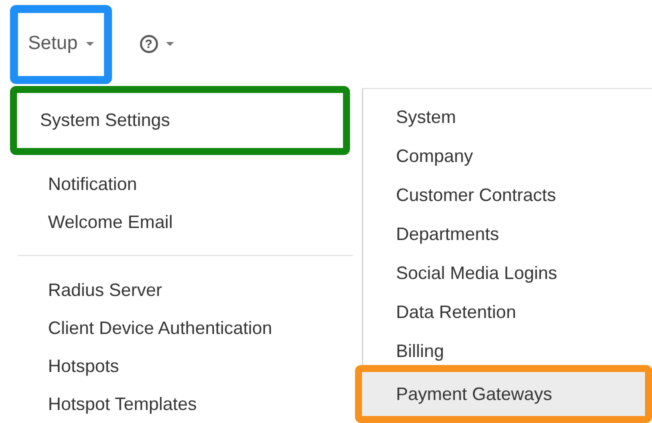  I want to click on help-icon: ?, so click(149, 44).